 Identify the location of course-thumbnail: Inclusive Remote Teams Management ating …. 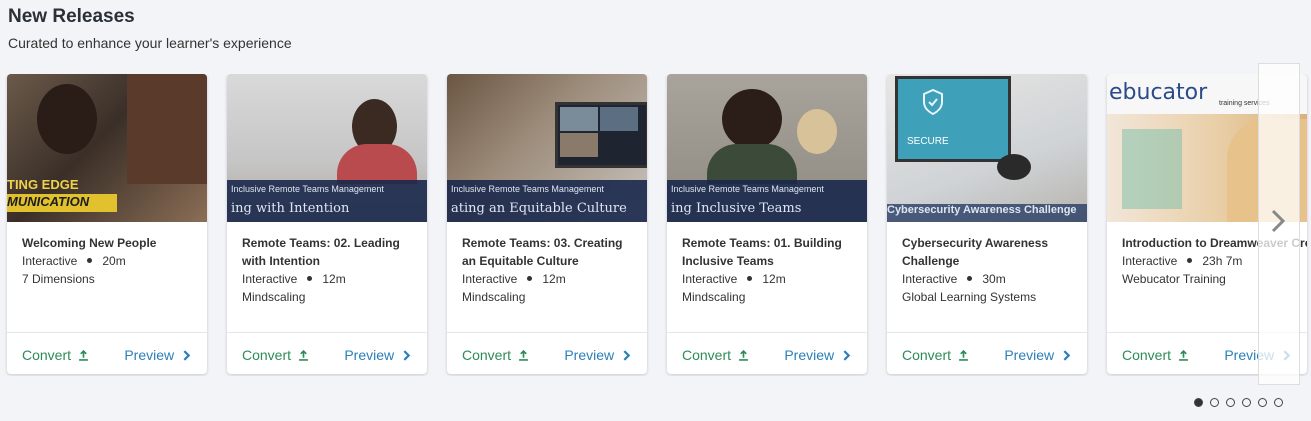
(547, 148).